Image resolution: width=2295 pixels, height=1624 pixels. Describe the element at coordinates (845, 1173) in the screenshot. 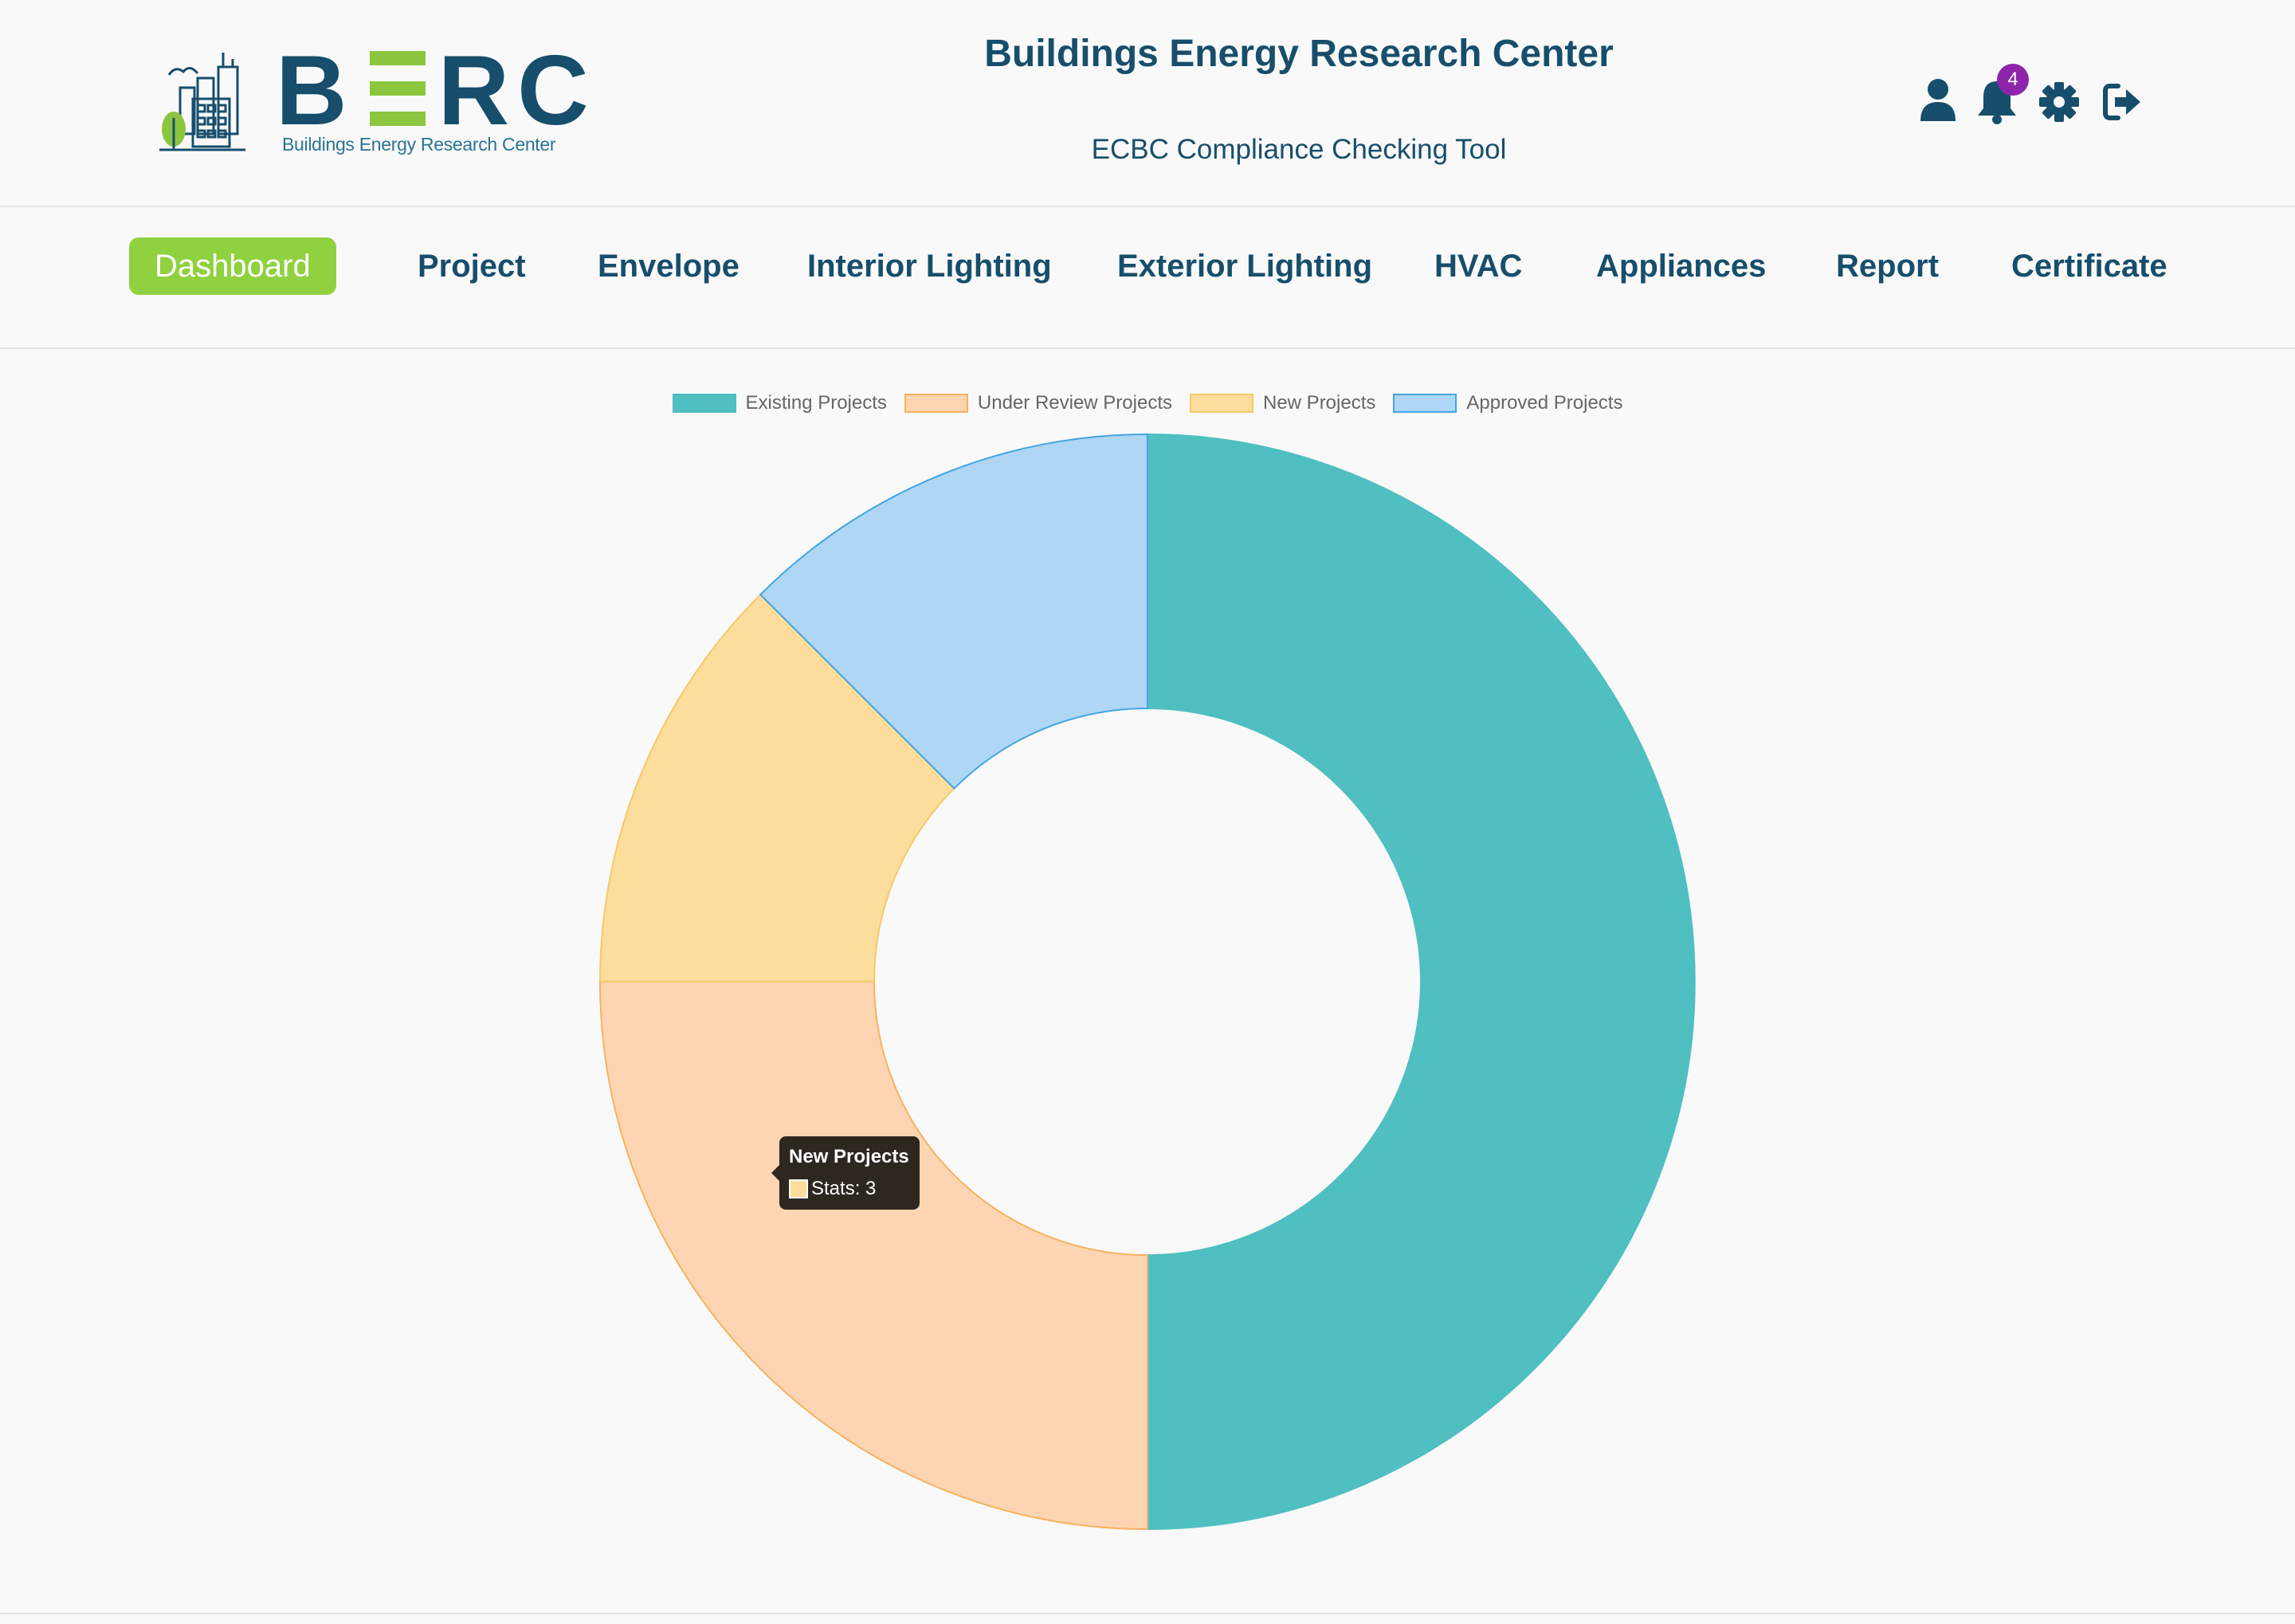

I see `chart-tooltip: New Projects Stats: 3` at that location.